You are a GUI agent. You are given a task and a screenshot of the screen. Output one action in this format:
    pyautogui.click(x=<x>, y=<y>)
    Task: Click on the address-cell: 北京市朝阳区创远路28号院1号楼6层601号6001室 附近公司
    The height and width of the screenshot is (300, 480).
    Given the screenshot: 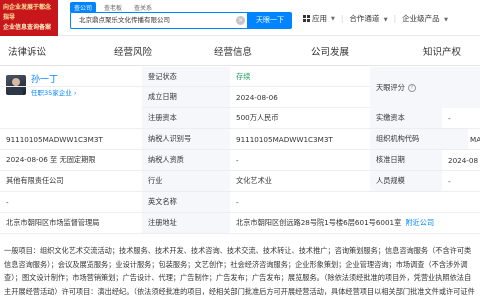 What is the action you would take?
    pyautogui.click(x=355, y=223)
    